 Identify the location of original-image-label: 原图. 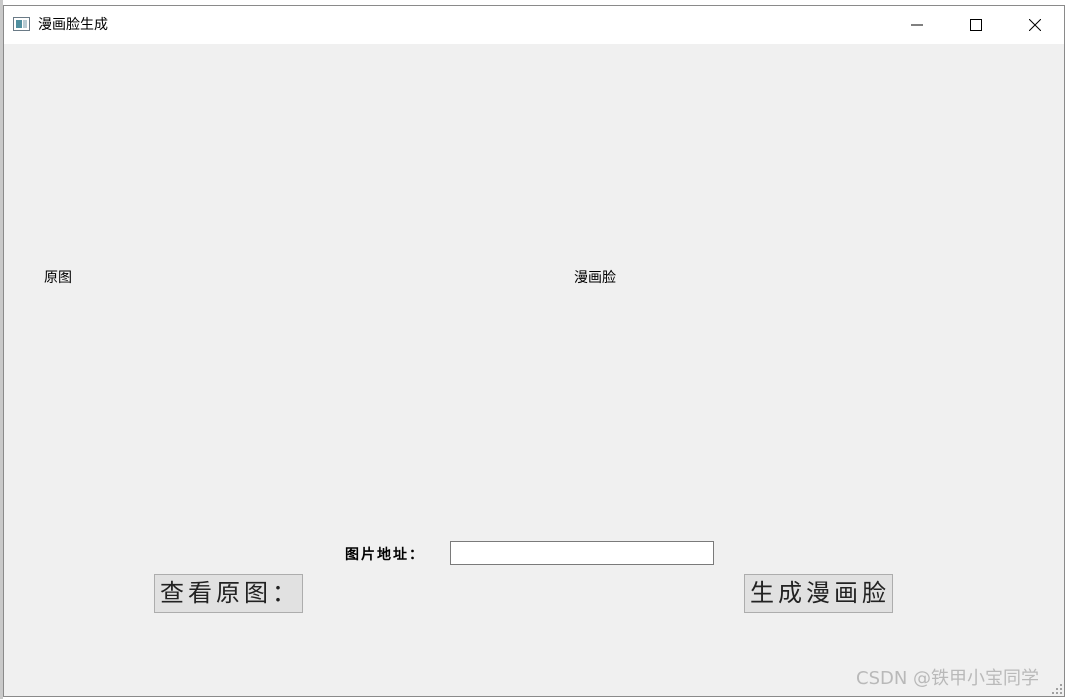
(58, 278).